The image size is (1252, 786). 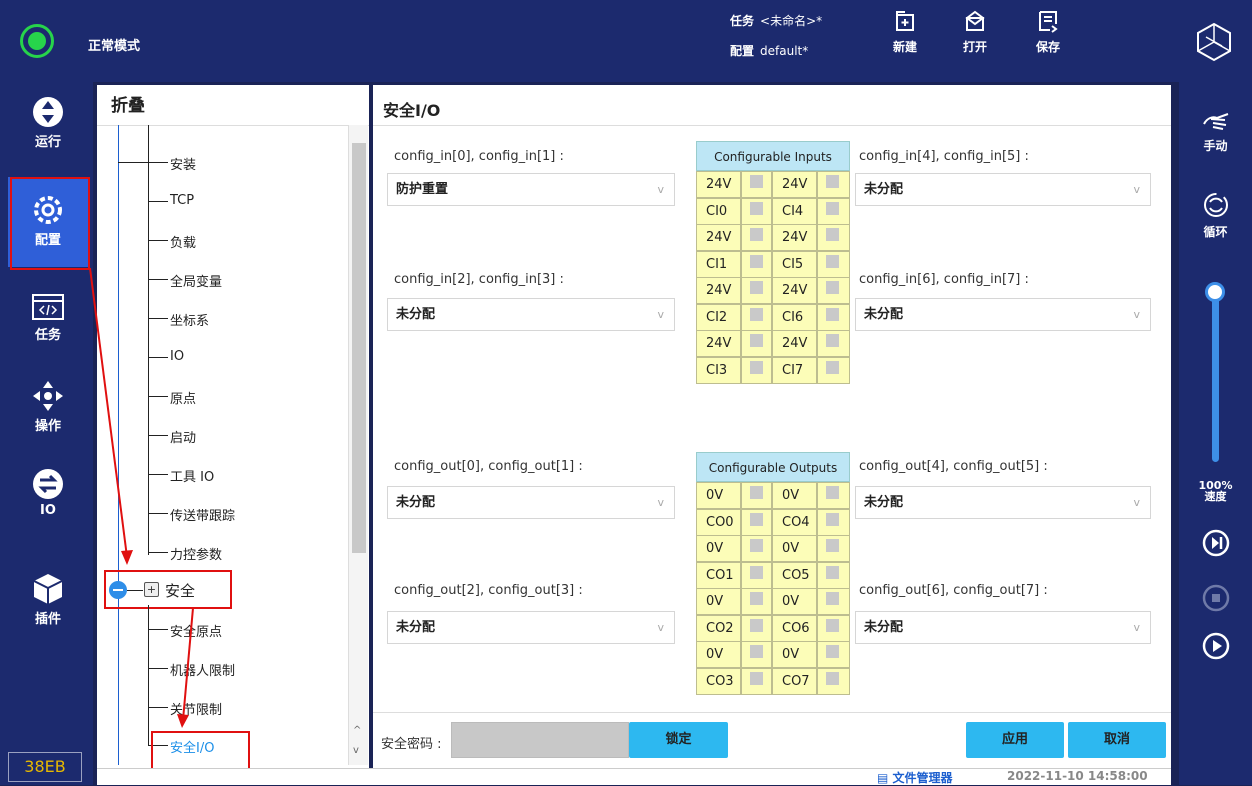 I want to click on file-manager-link: ▤ 文件管理器, so click(x=915, y=777).